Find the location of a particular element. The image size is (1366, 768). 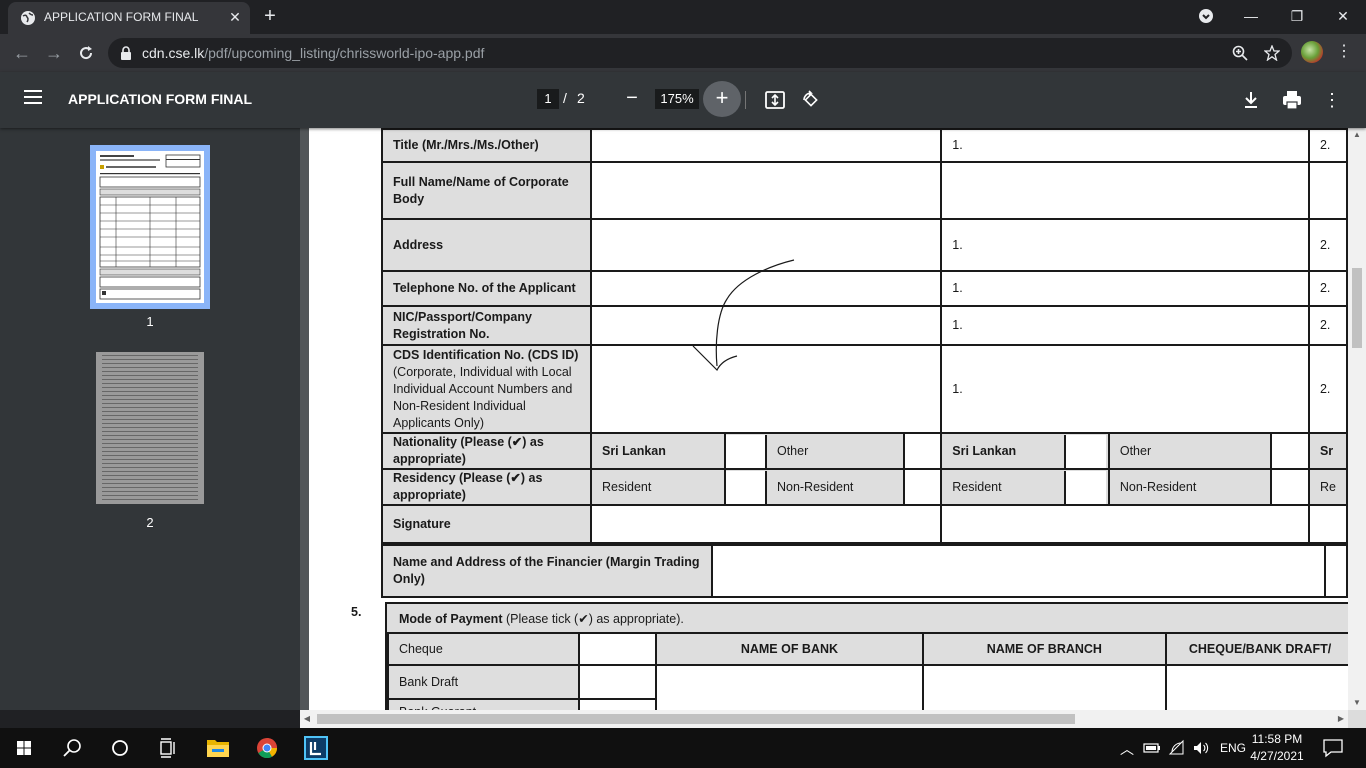

telephone-joint1-cell: 1. is located at coordinates (1125, 288).